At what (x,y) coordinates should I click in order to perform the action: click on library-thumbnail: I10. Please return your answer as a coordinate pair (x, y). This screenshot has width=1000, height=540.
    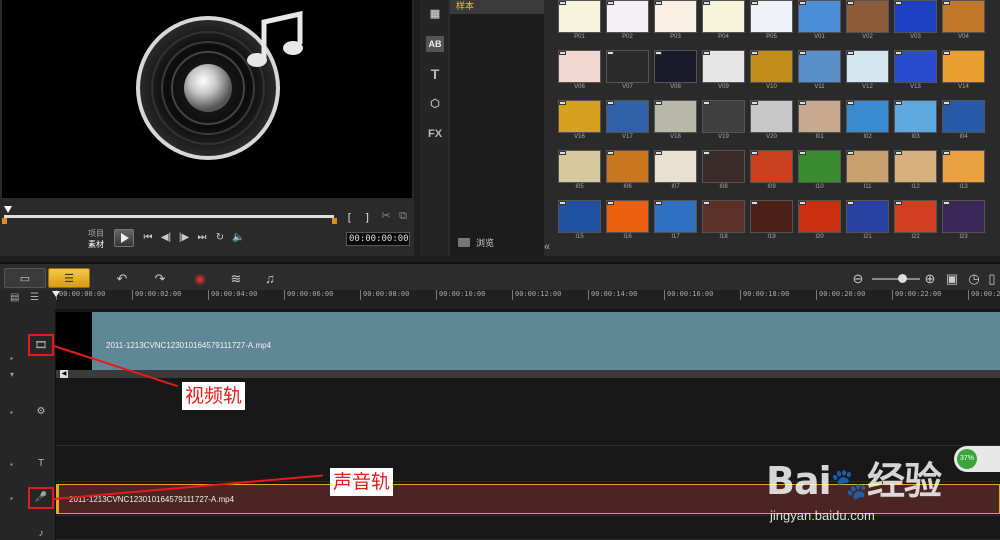
    Looking at the image, I should click on (819, 174).